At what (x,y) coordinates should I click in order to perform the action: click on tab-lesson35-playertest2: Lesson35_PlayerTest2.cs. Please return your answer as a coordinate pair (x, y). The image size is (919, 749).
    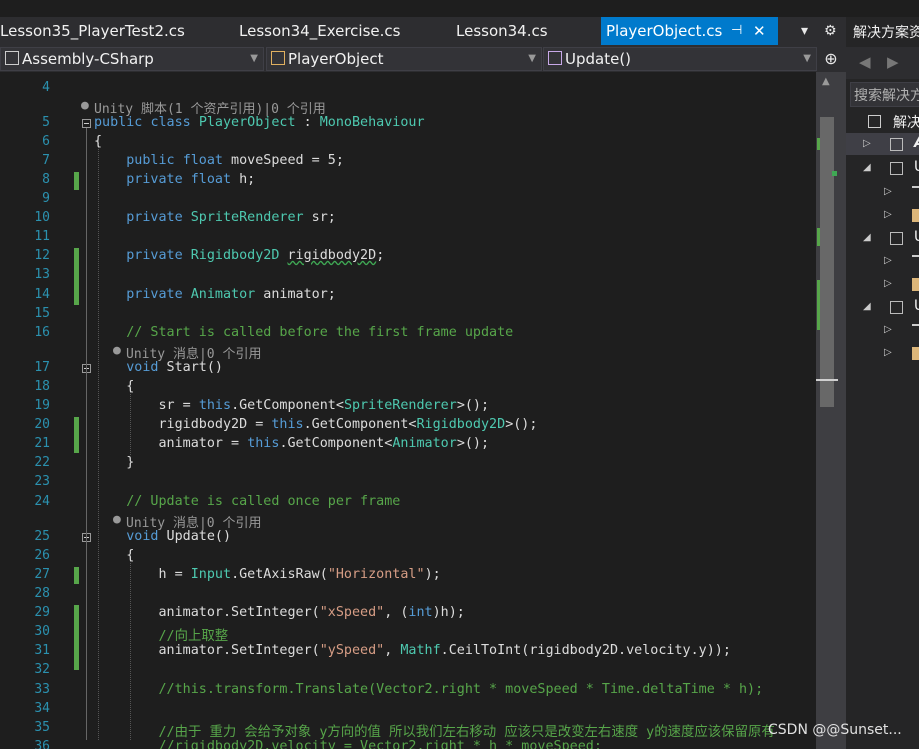
    Looking at the image, I should click on (92, 31).